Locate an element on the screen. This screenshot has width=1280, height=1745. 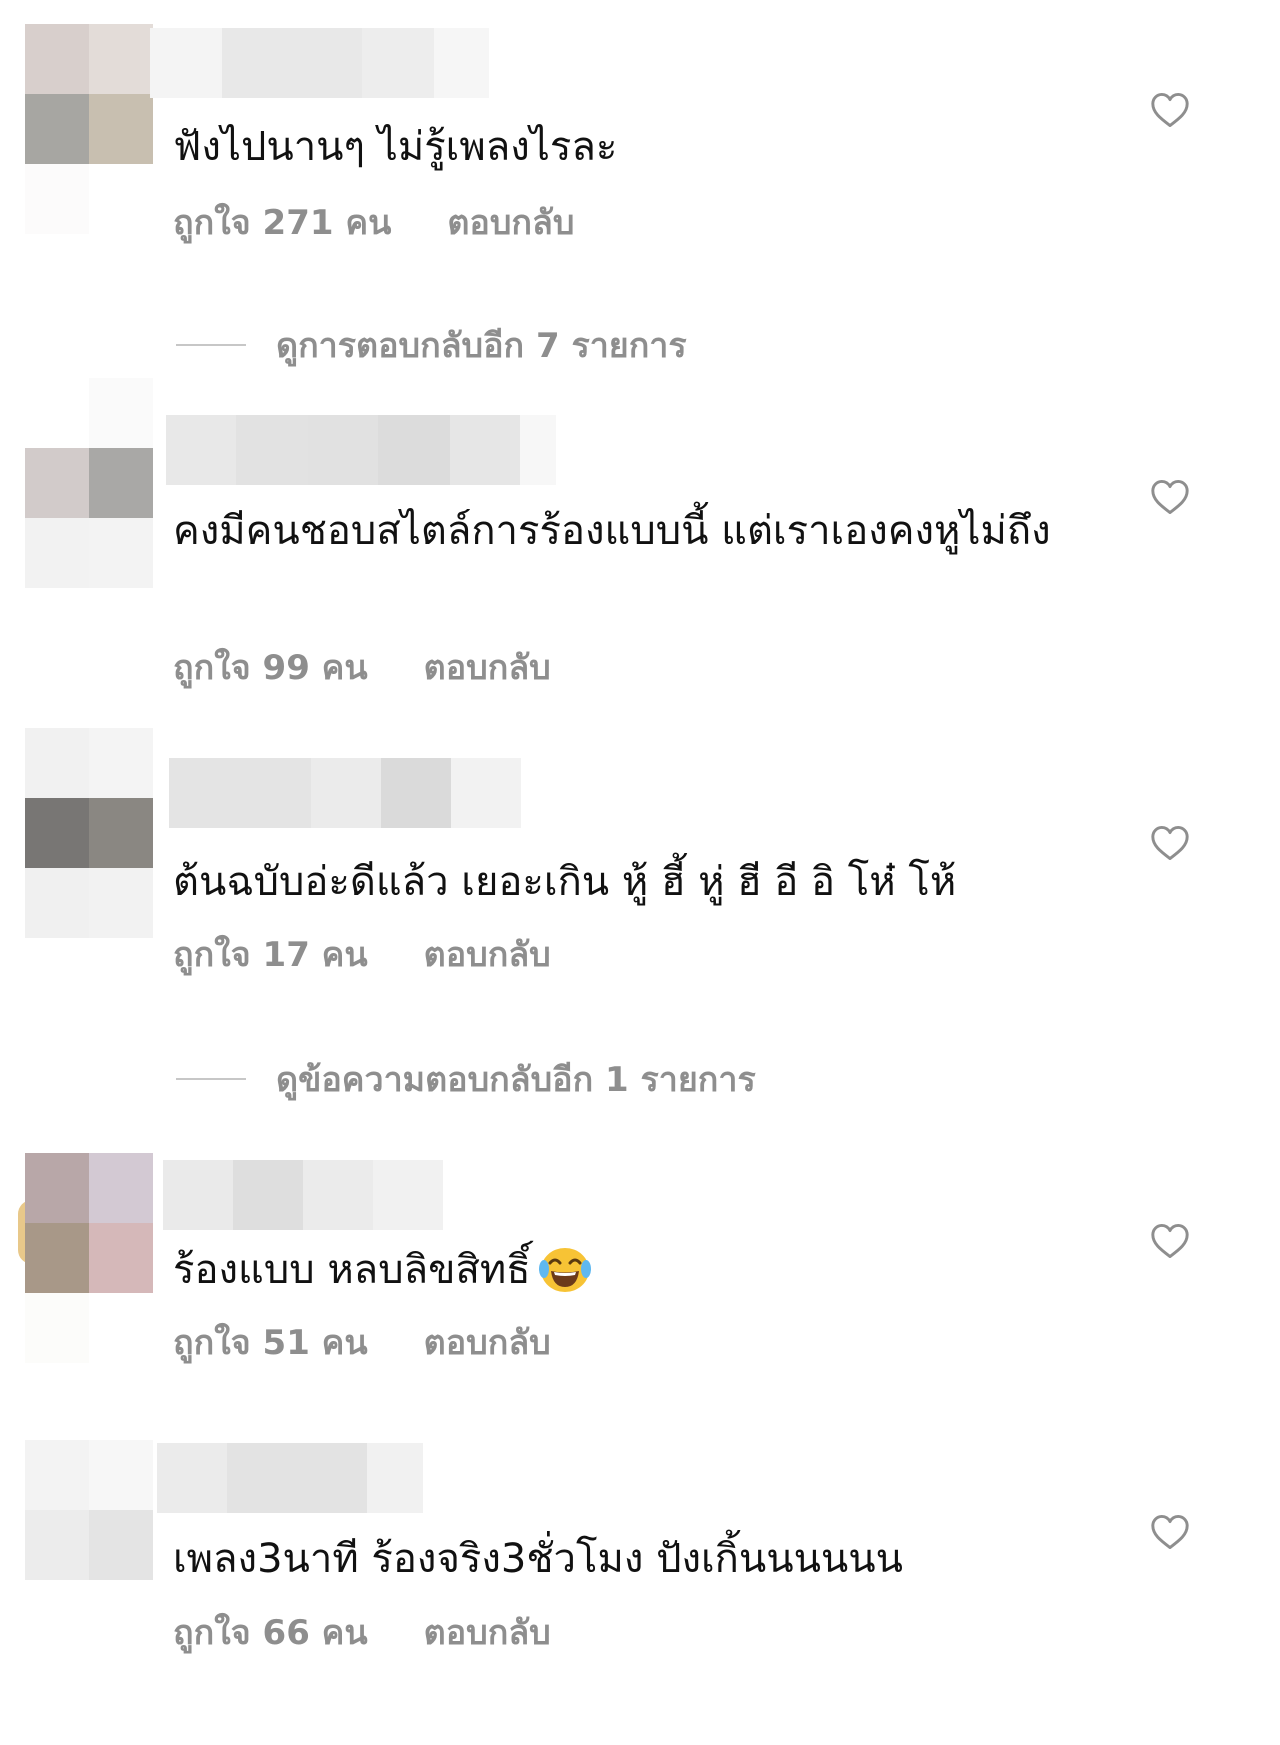
comment-meta: ถูกใจ 66 คน ตอบกลับ is located at coordinates (362, 1633).